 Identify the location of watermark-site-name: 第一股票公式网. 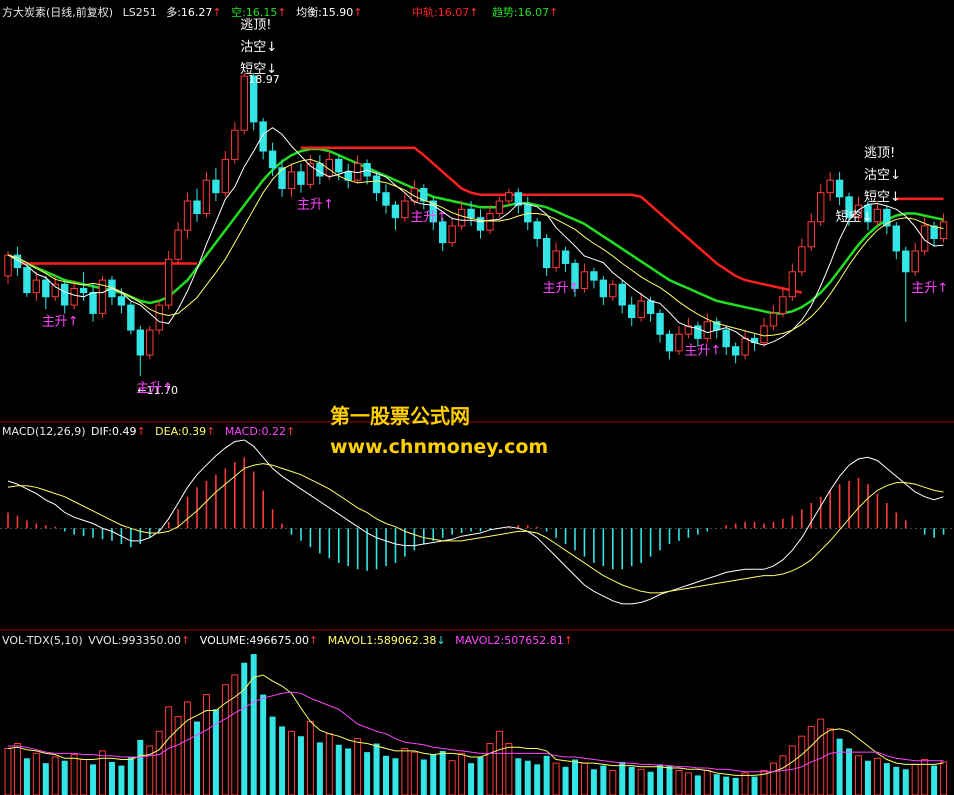
(400, 416).